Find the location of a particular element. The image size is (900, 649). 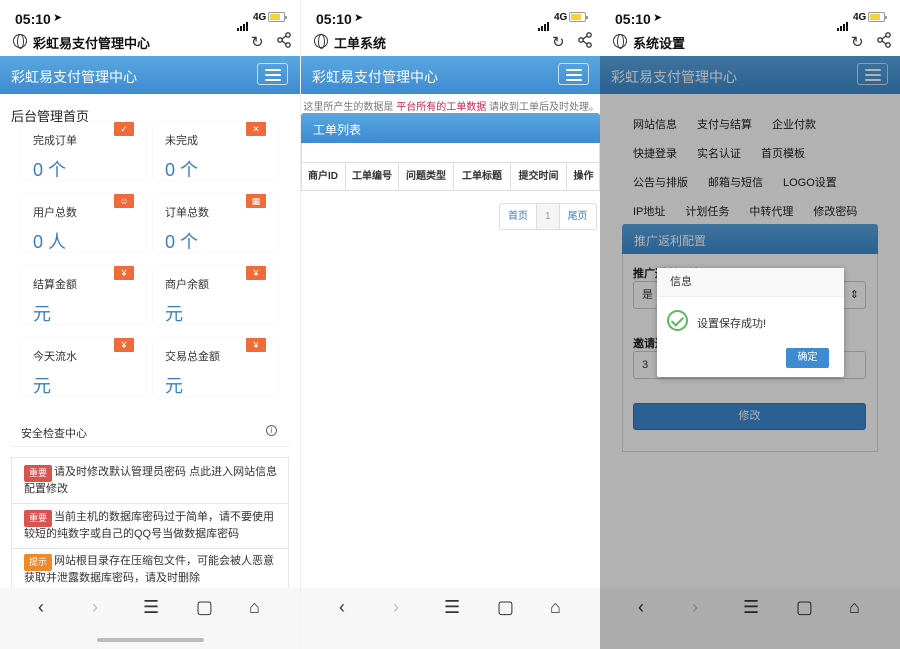

alert-item: 提示网站根目录存在压缩包文件，可能会被人恶意获取并泄露数据库密码，请及时删除 is located at coordinates (150, 570).